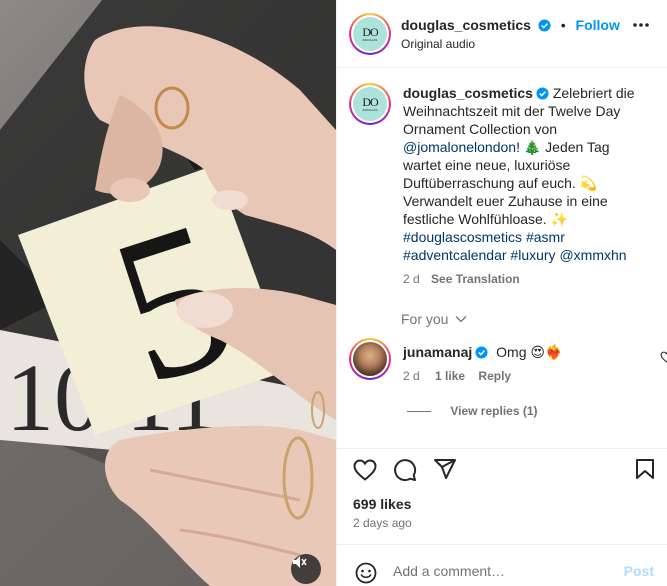  What do you see at coordinates (523, 279) in the screenshot?
I see `caption-meta: 2 d See Translation` at bounding box center [523, 279].